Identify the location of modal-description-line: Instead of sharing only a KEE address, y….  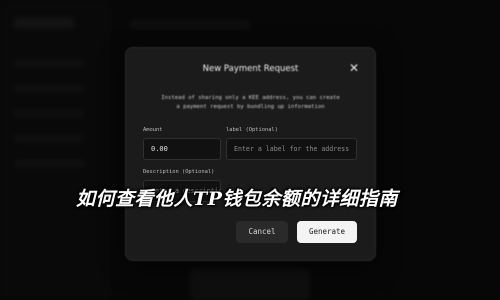
(250, 98).